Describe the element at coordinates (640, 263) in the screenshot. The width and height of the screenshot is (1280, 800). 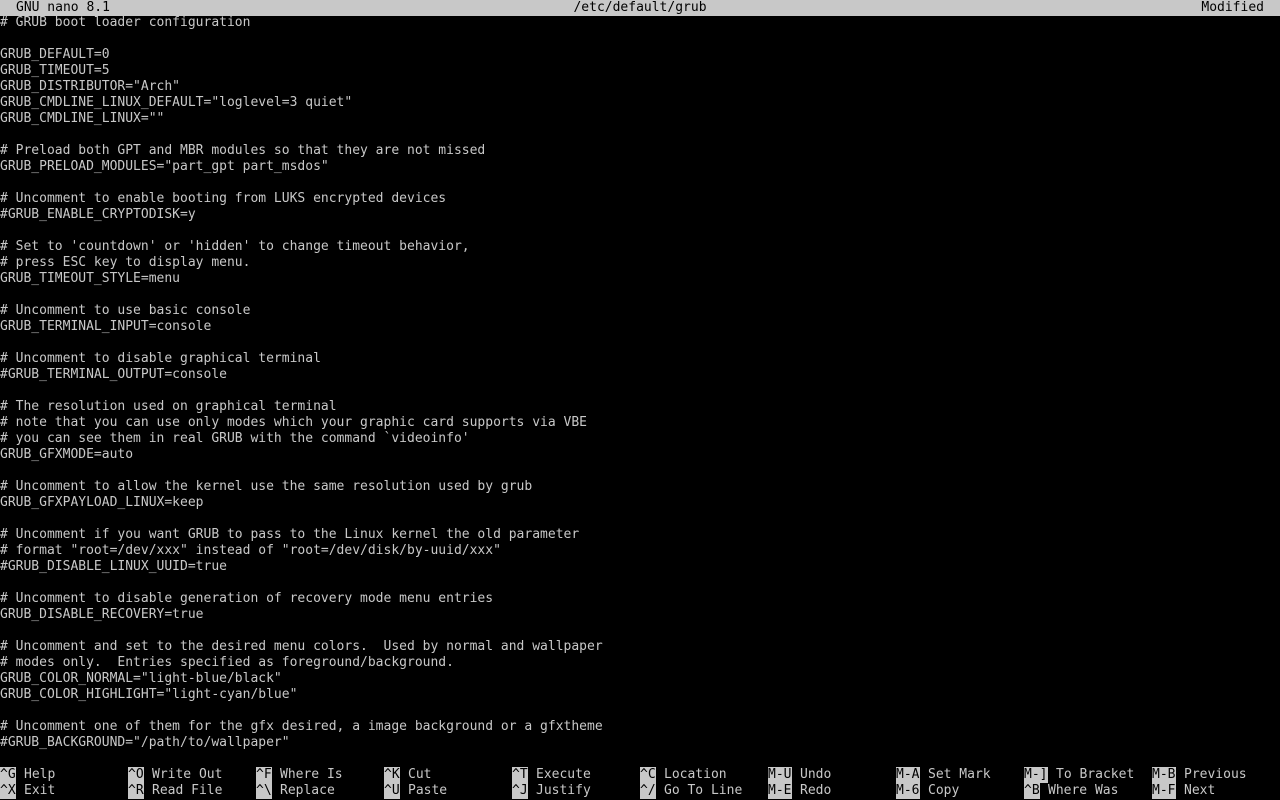
I see `editor-line: # press ESC key to display menu.` at that location.